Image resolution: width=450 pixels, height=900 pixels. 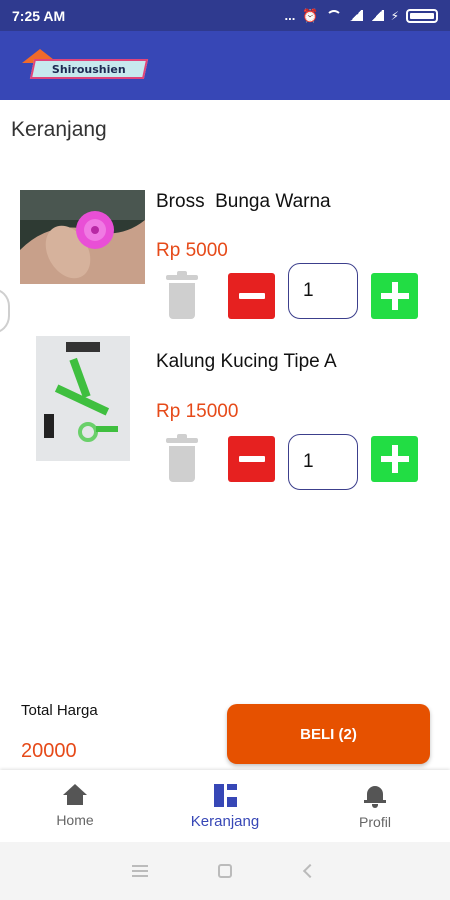 I want to click on total-label: Total Harga, so click(x=59, y=710).